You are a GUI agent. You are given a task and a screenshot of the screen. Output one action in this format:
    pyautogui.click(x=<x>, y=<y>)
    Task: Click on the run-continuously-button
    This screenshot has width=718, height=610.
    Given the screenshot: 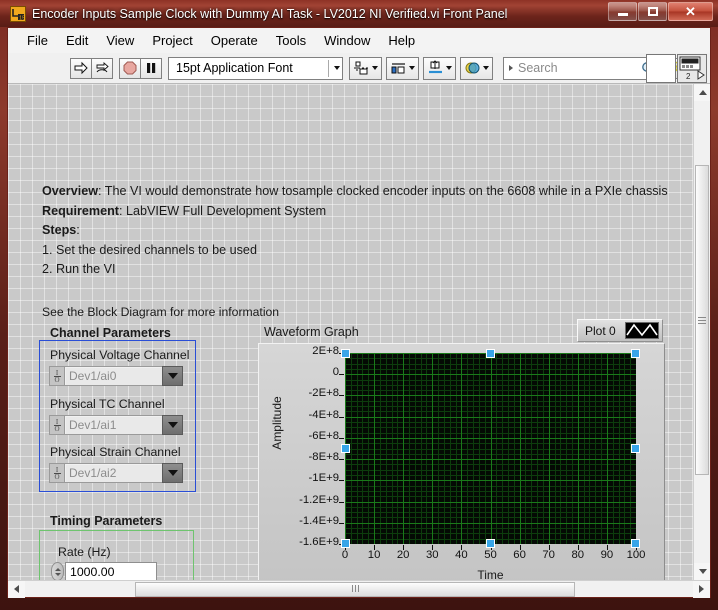 What is the action you would take?
    pyautogui.click(x=102, y=68)
    